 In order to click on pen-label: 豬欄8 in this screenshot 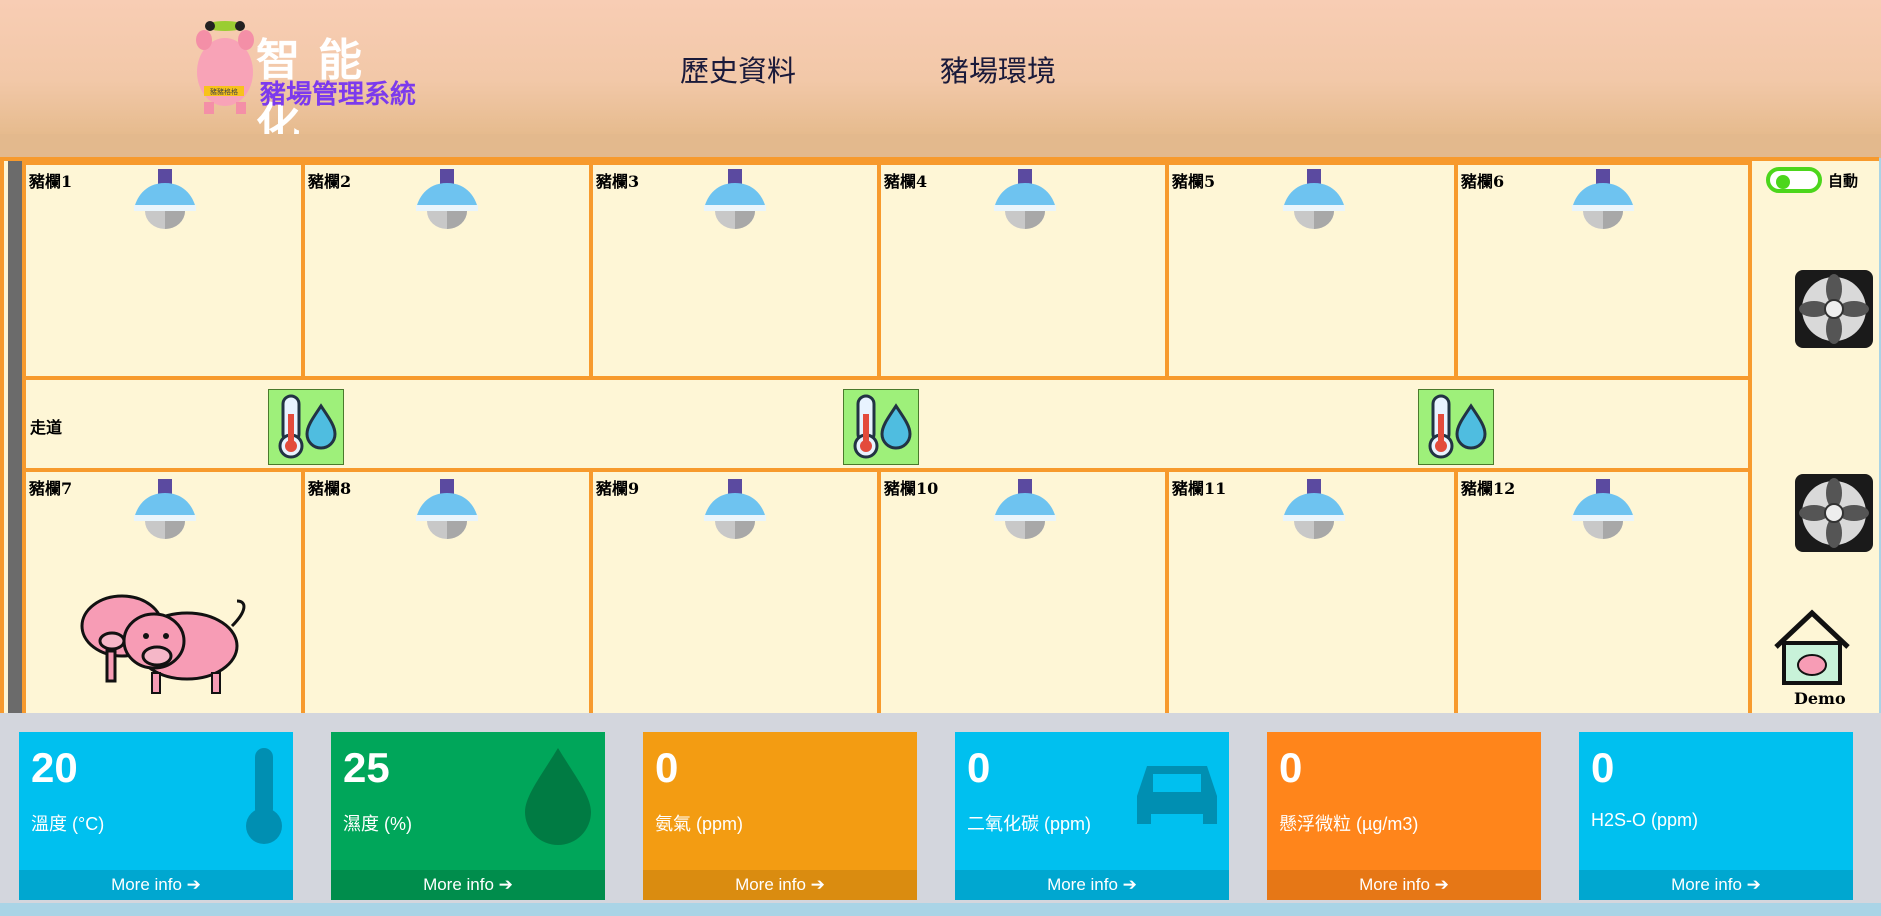, I will do `click(330, 488)`.